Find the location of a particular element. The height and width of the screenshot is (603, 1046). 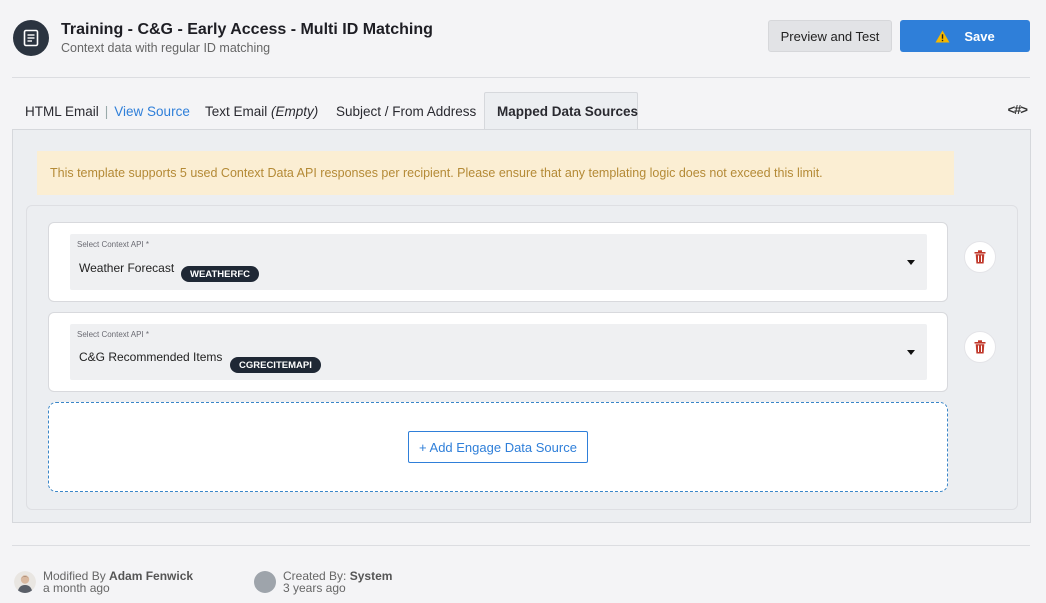

tab-text-email-label: Text Email is located at coordinates (236, 111).